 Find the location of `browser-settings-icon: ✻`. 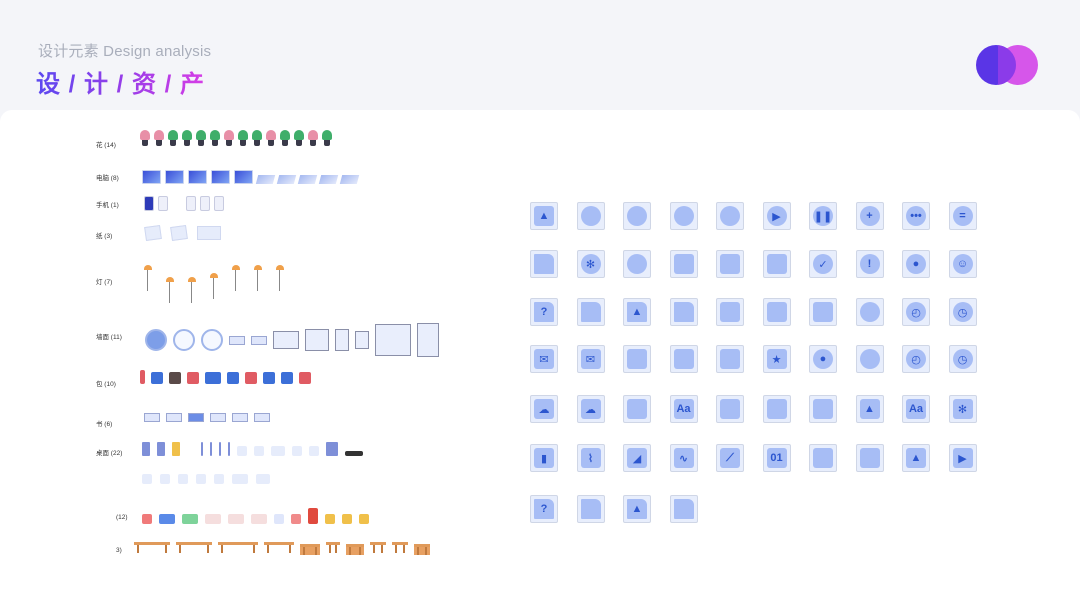

browser-settings-icon: ✻ is located at coordinates (962, 409).